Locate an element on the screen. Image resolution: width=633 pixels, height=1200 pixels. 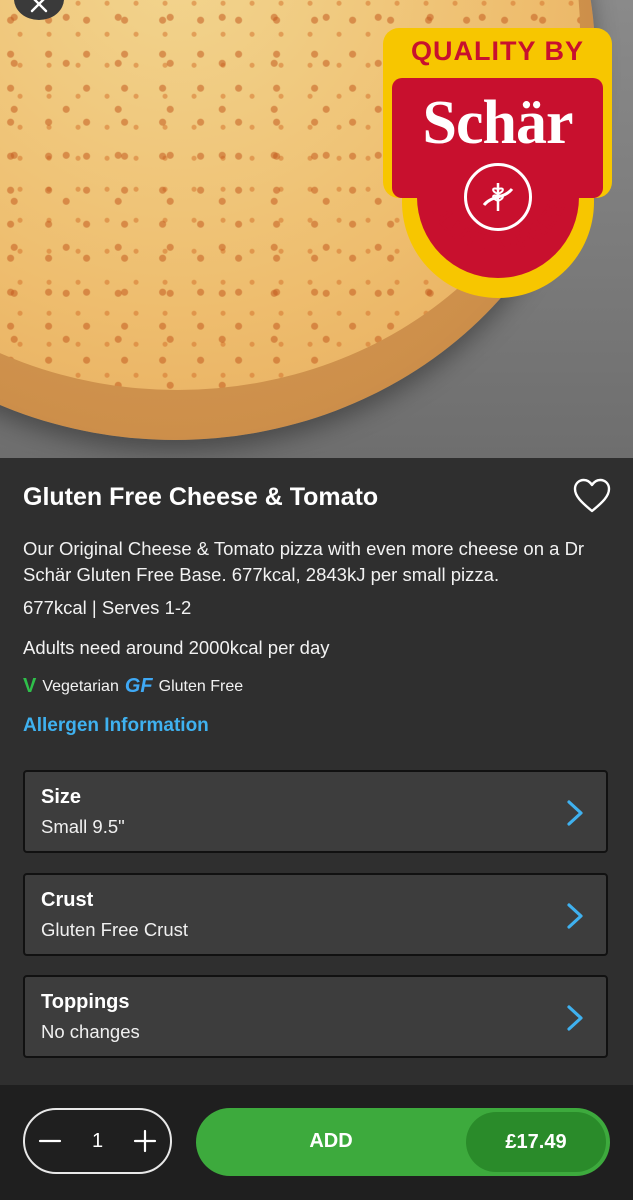
dietary-tags: V Vegetarian GF Gluten Free is located at coordinates (133, 686).